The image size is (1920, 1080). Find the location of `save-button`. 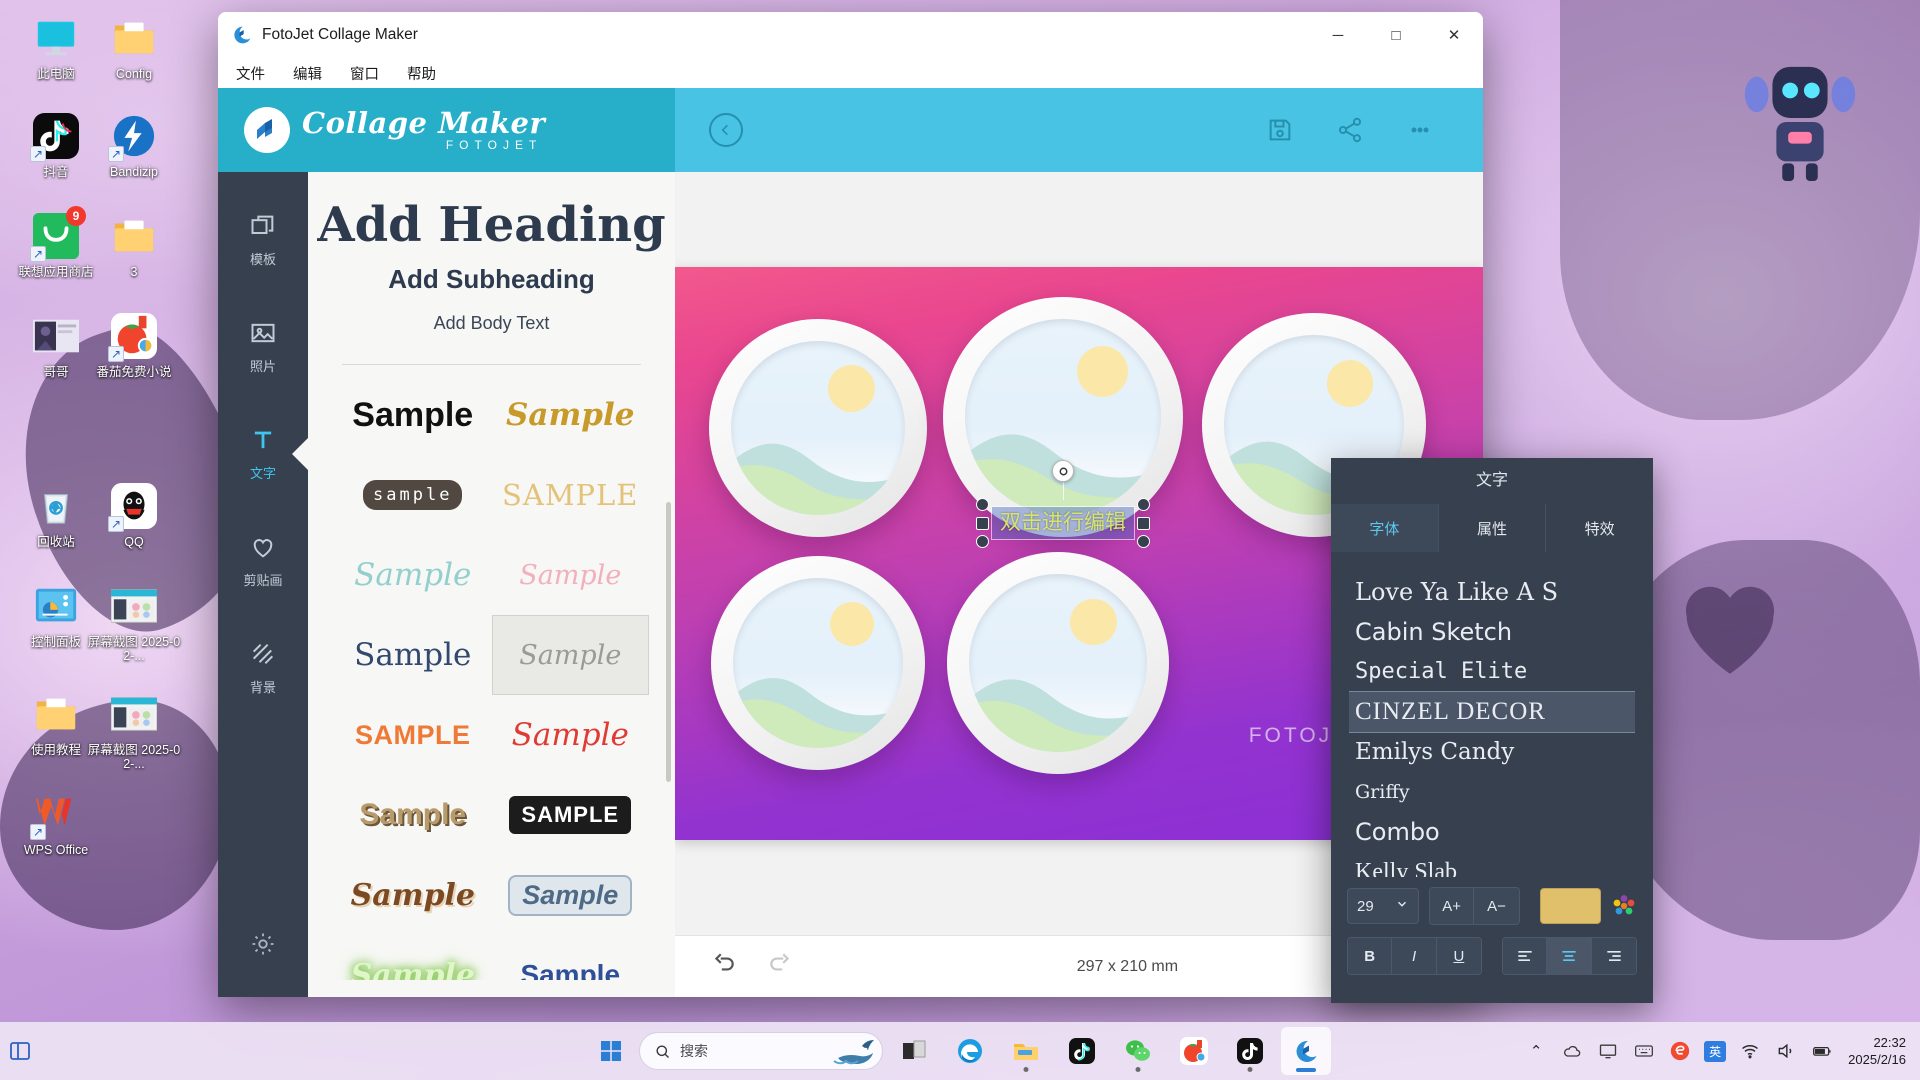

save-button is located at coordinates (1280, 130).